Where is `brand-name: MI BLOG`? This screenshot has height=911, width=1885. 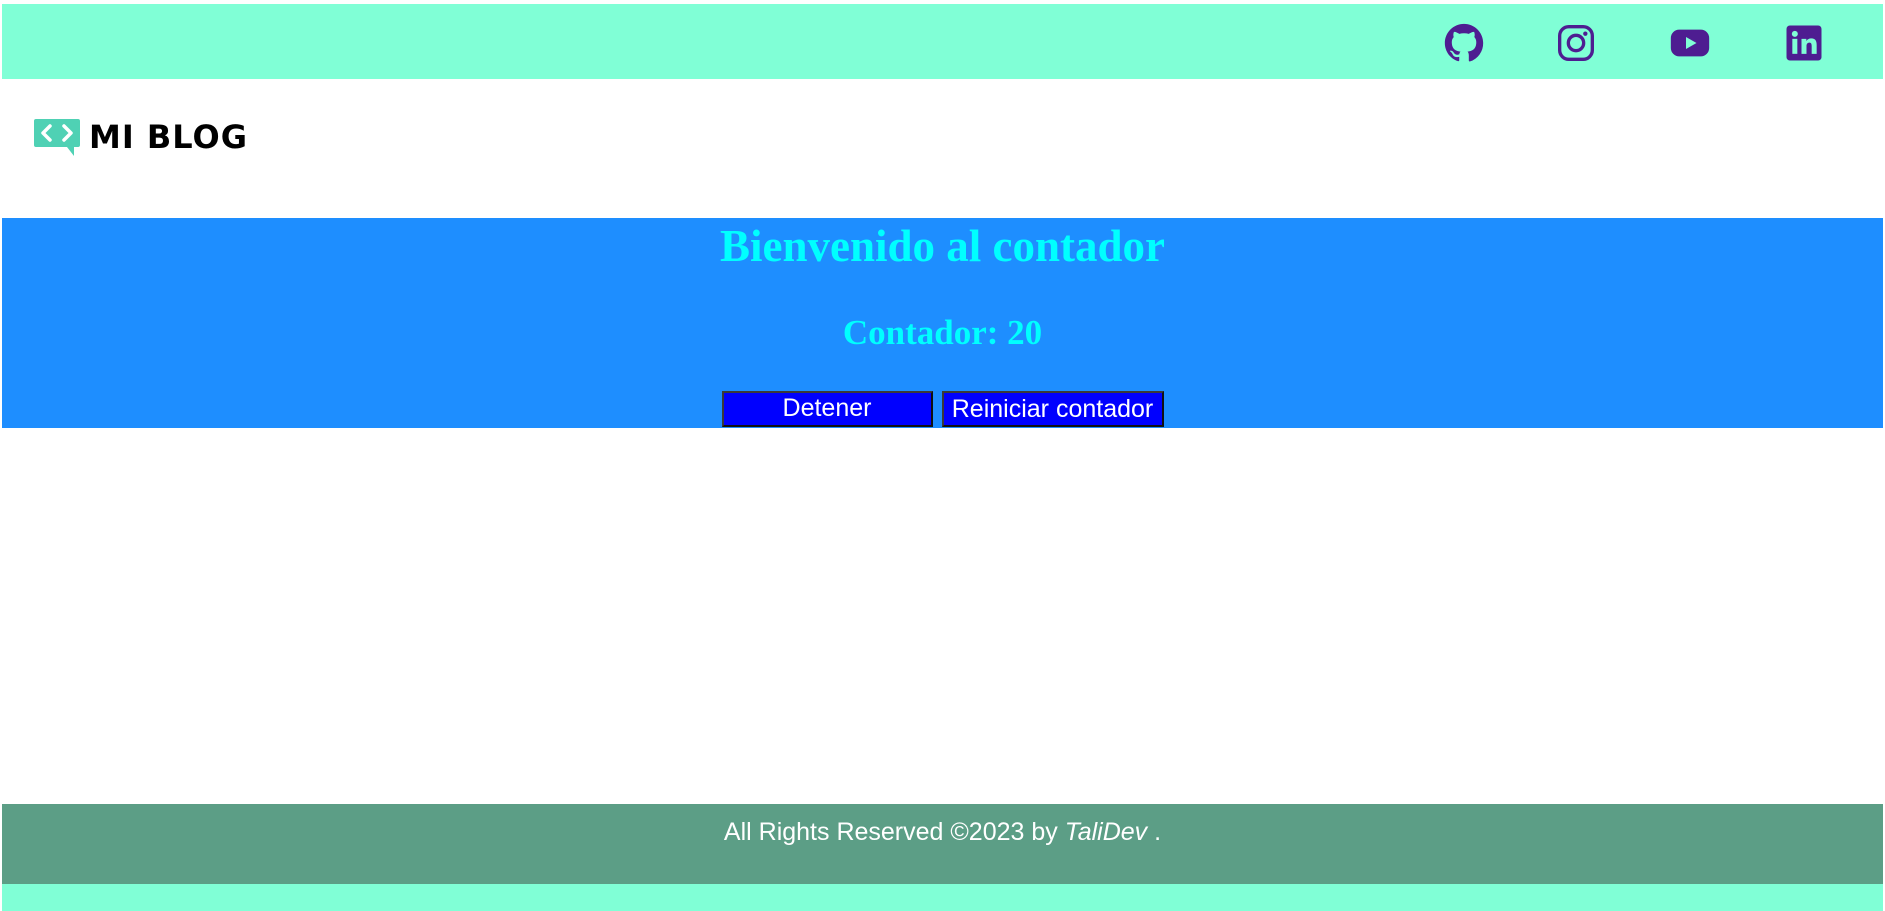 brand-name: MI BLOG is located at coordinates (168, 137).